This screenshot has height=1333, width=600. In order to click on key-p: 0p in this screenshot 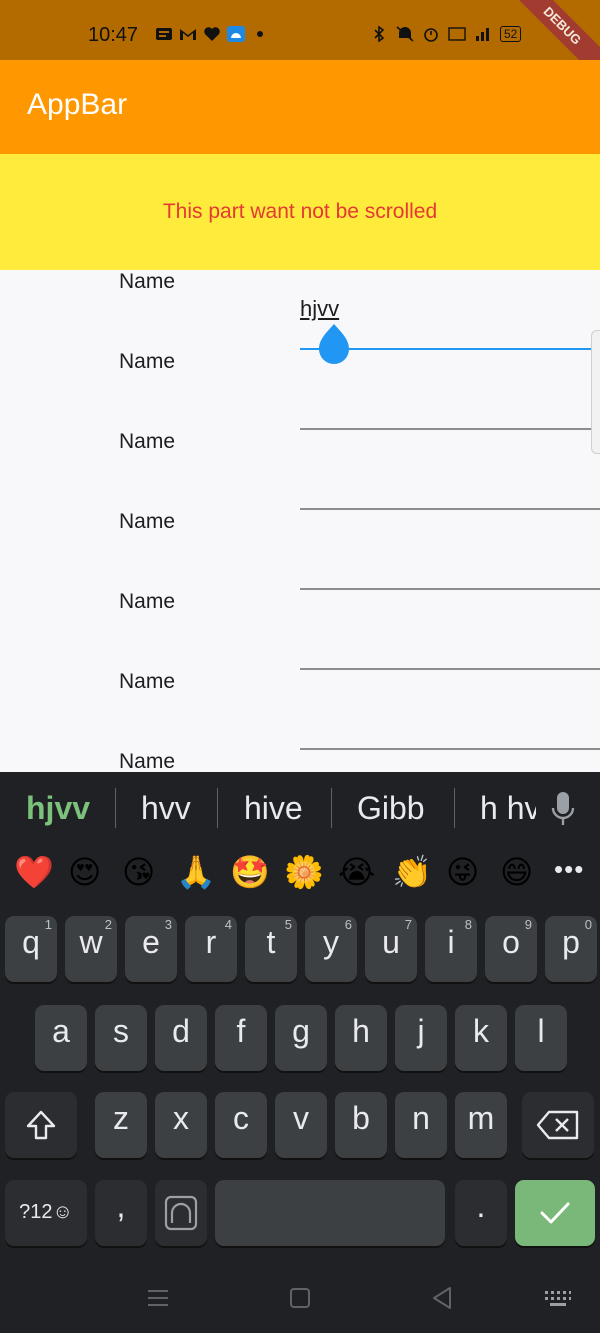, I will do `click(571, 949)`.